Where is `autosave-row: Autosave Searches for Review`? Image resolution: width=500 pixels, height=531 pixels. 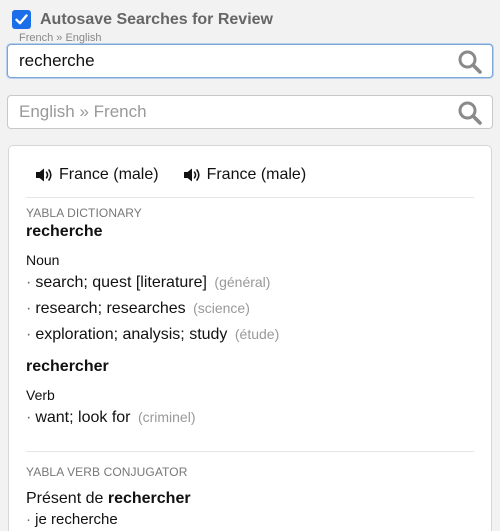
autosave-row: Autosave Searches for Review is located at coordinates (142, 19).